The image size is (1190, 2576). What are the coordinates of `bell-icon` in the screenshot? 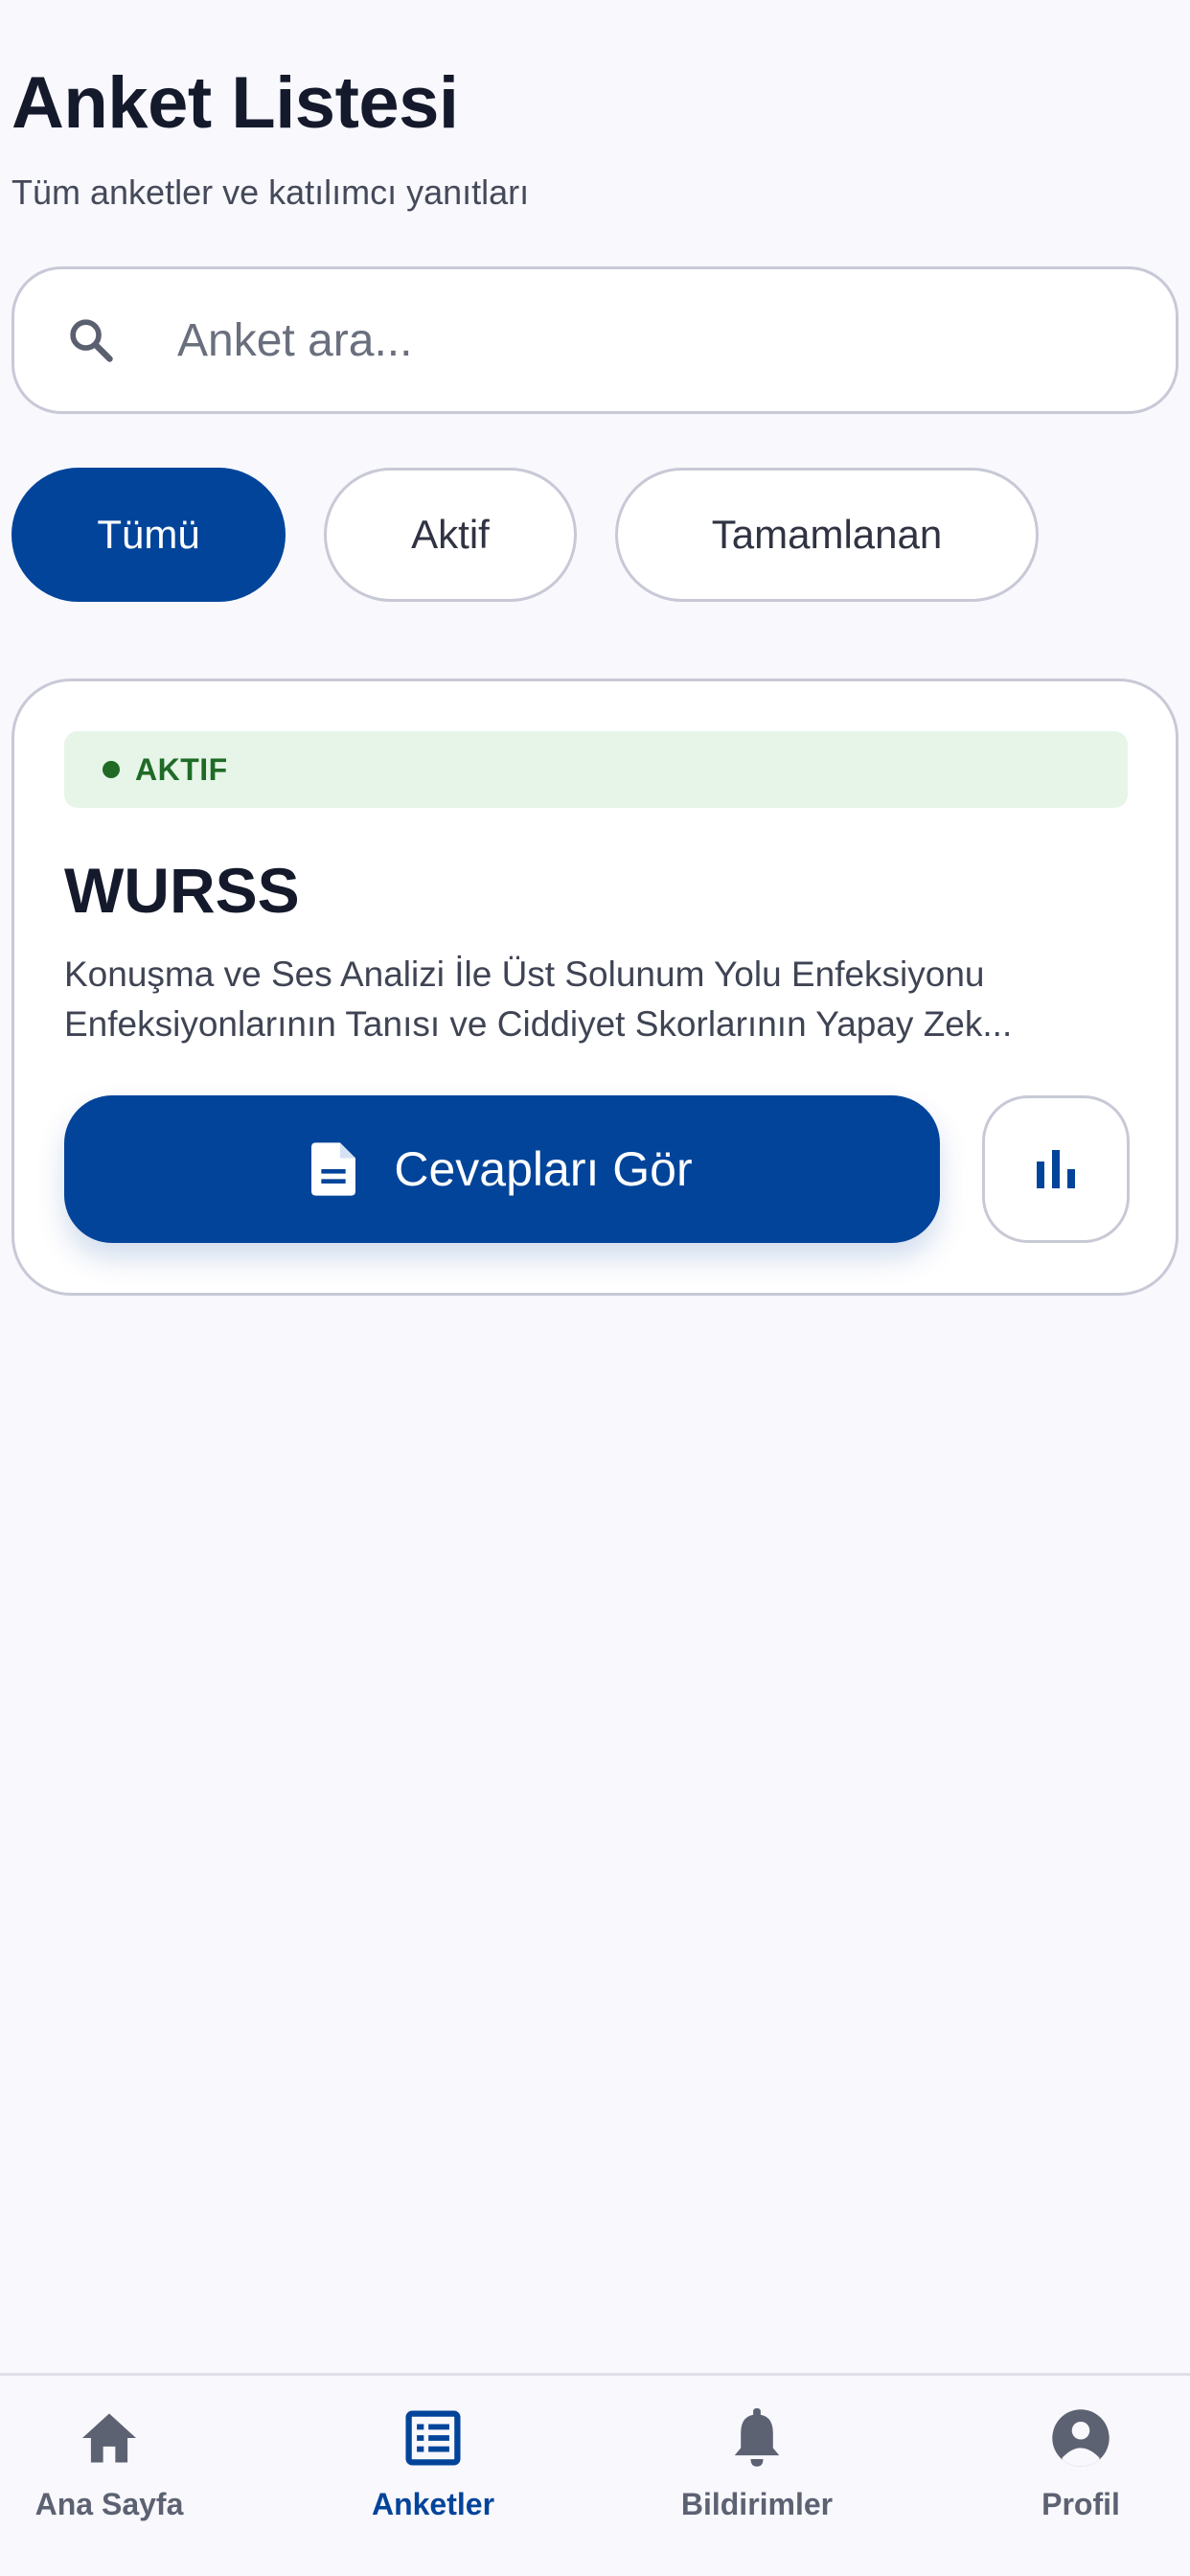 It's located at (757, 2438).